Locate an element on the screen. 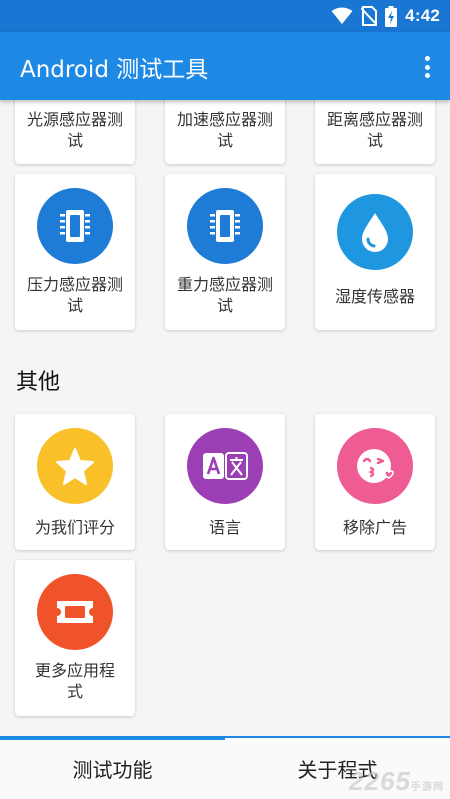 The height and width of the screenshot is (799, 450). app-title: Android 测试工具 is located at coordinates (114, 70).